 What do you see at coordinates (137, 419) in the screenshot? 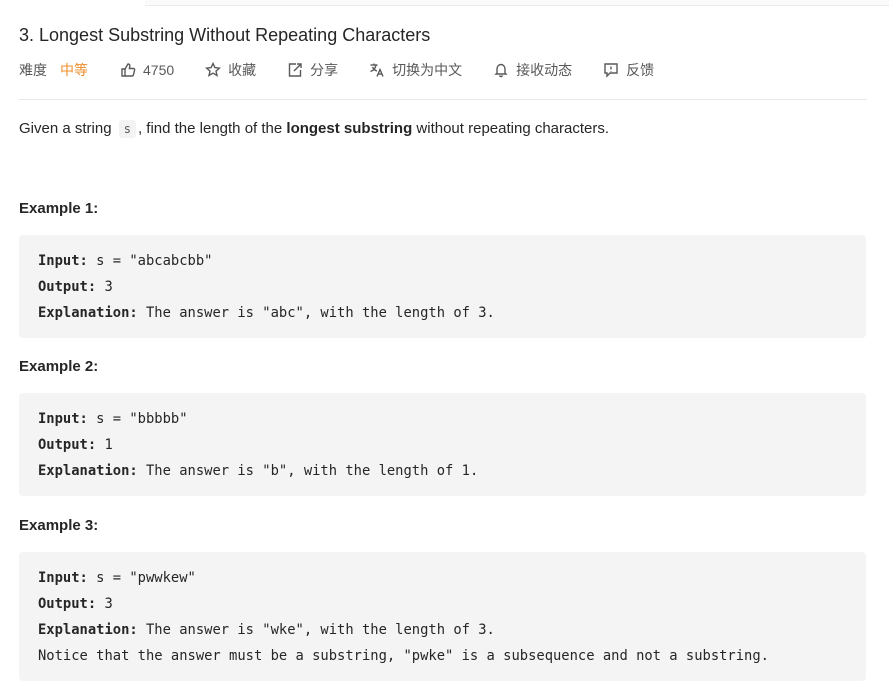
I see `input-value: s = "bbbbb"` at bounding box center [137, 419].